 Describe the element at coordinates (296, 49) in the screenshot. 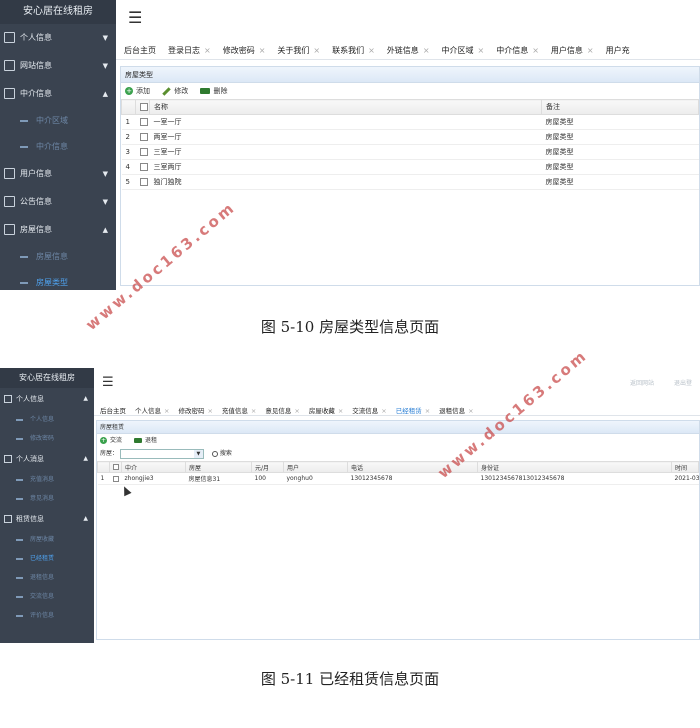

I see `tab-item: 关于我们 ×` at that location.